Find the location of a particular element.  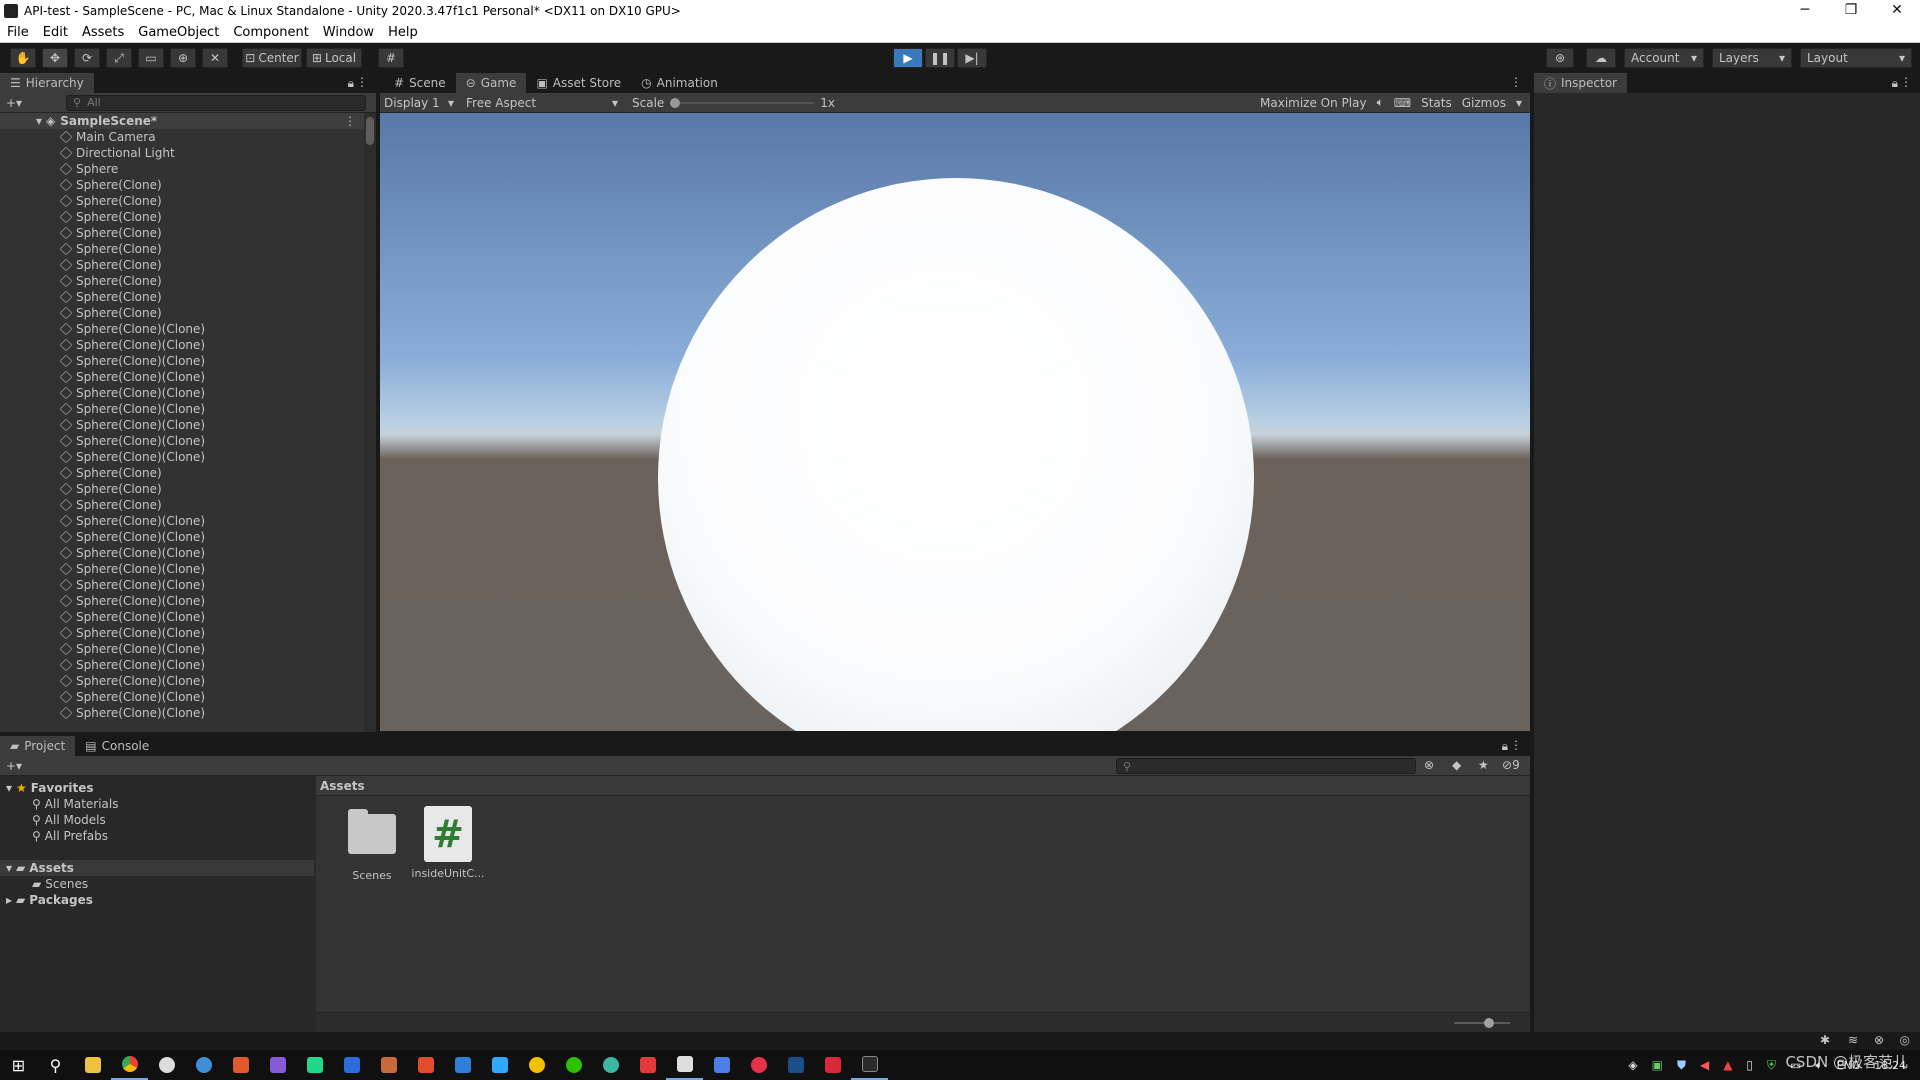

memory-icon: ≋ is located at coordinates (1853, 1040).